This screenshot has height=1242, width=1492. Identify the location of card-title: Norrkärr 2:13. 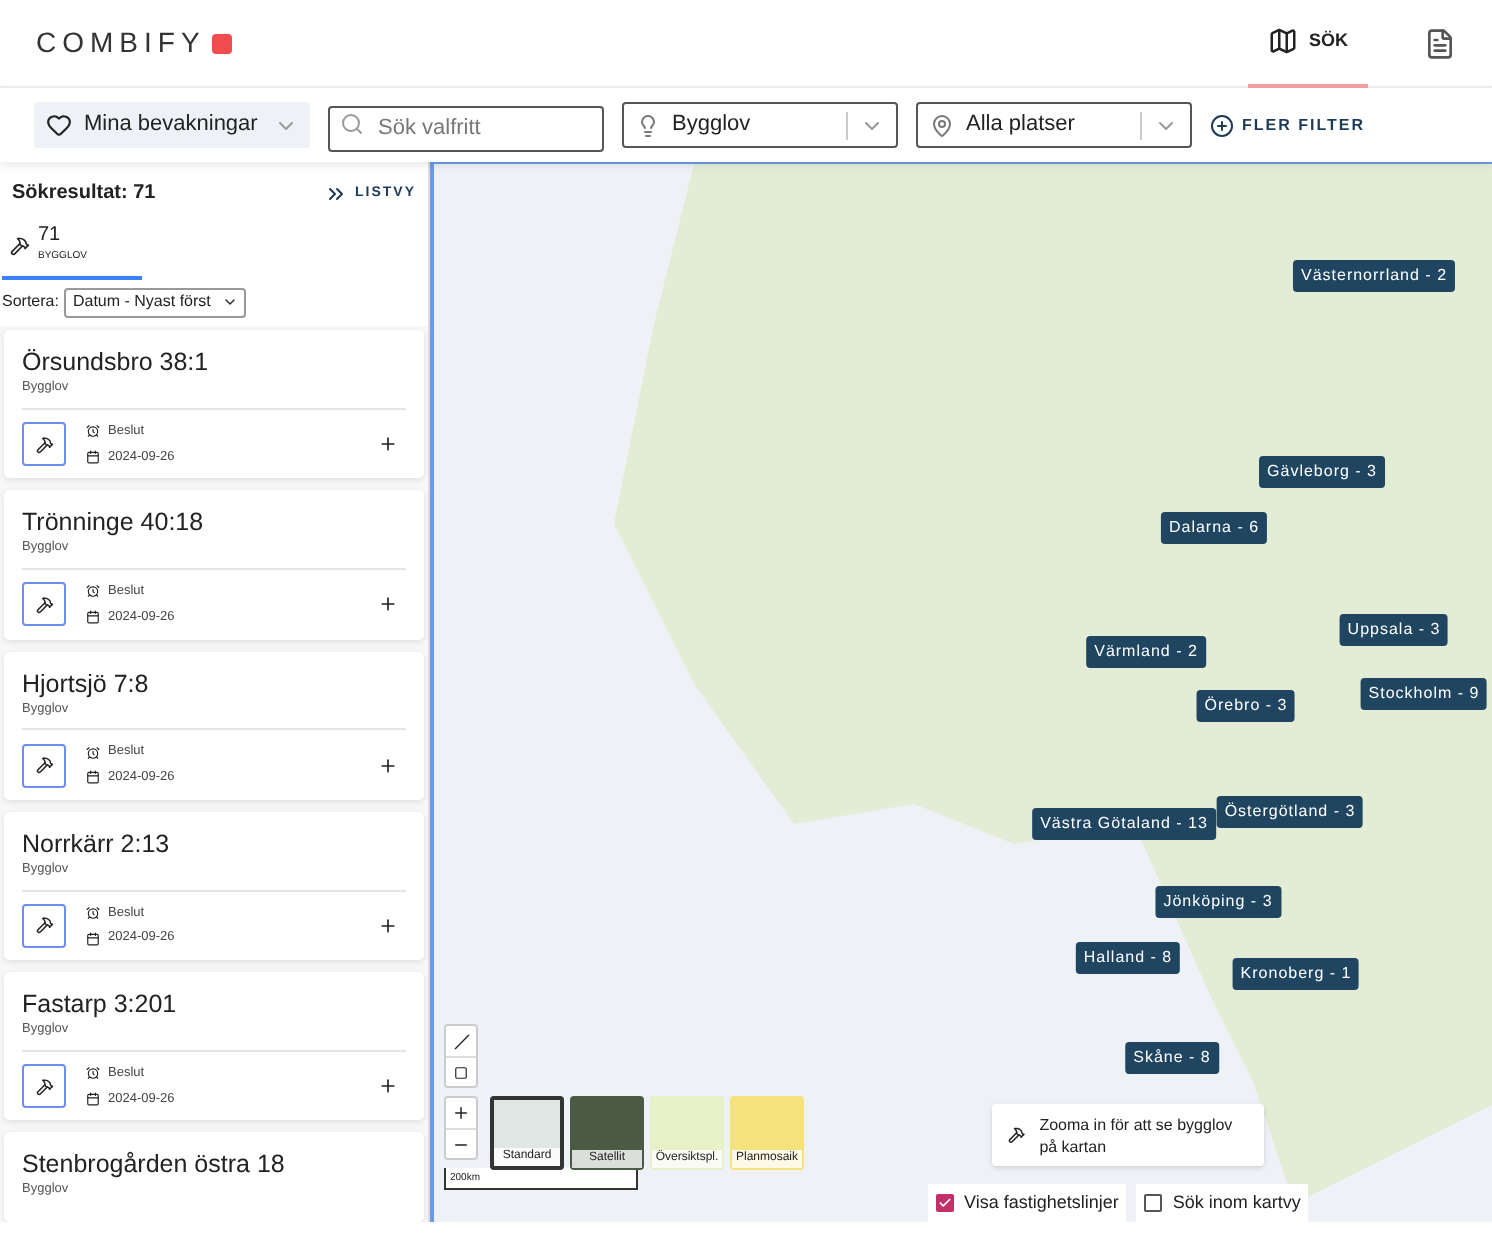
(97, 843).